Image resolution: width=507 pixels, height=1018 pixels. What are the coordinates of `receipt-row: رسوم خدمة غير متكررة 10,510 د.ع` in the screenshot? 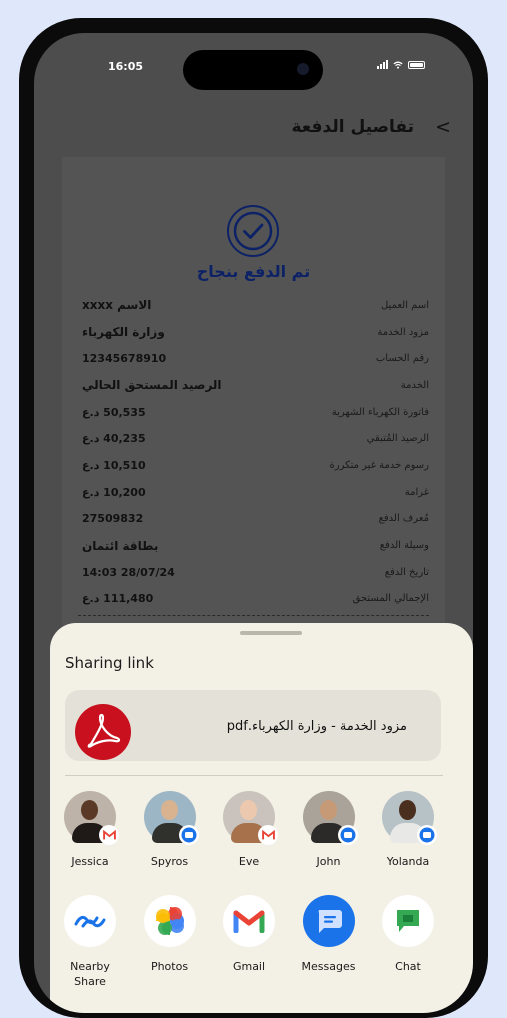 It's located at (255, 465).